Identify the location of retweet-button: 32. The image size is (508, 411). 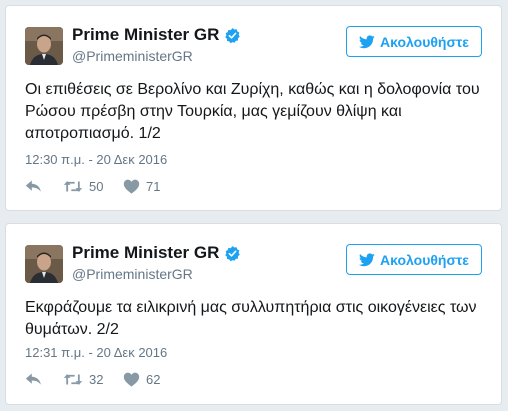
(93, 379).